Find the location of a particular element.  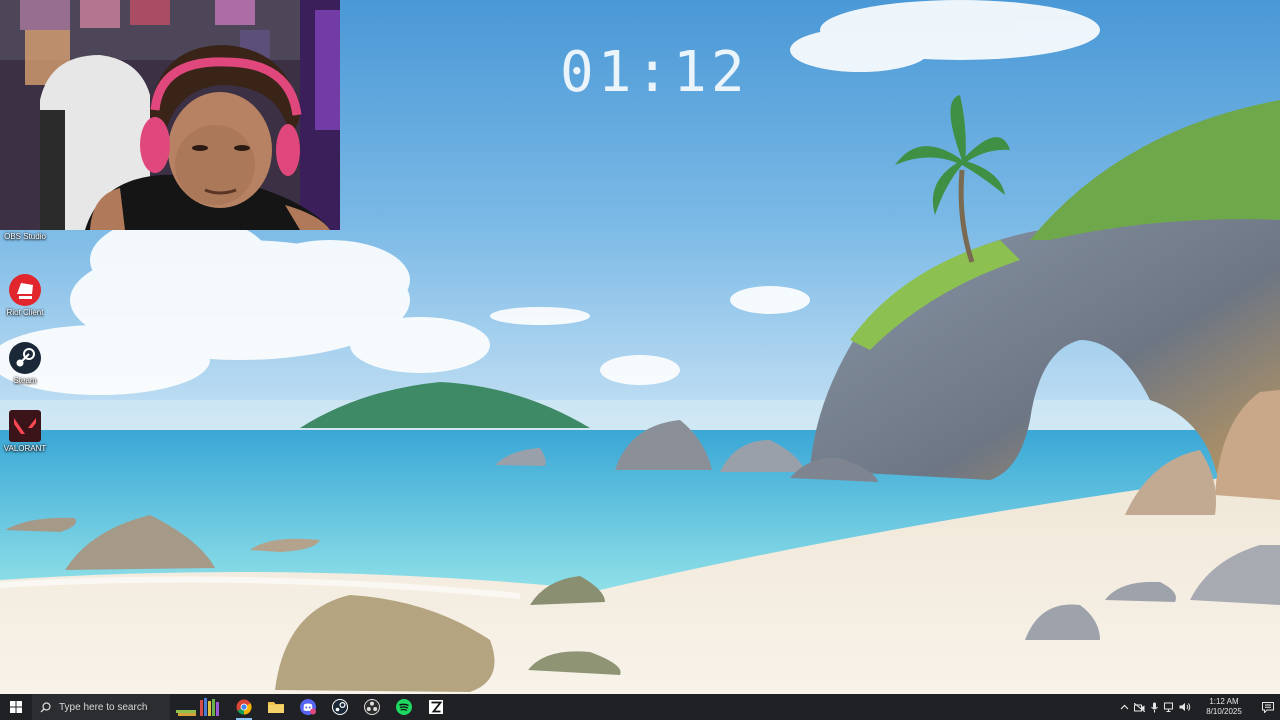

taskbar-steam is located at coordinates (340, 707).